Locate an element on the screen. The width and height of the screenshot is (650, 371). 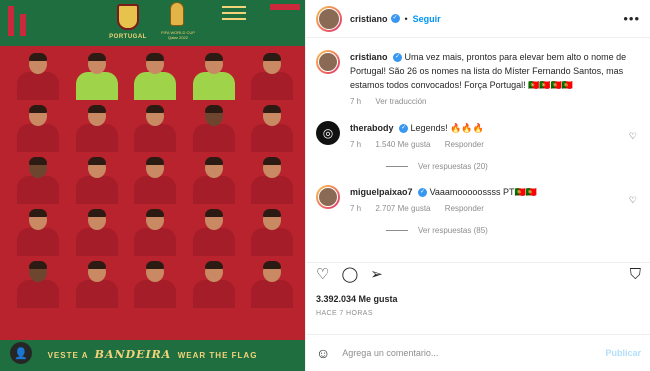
commenter-avatar is located at coordinates (328, 197).